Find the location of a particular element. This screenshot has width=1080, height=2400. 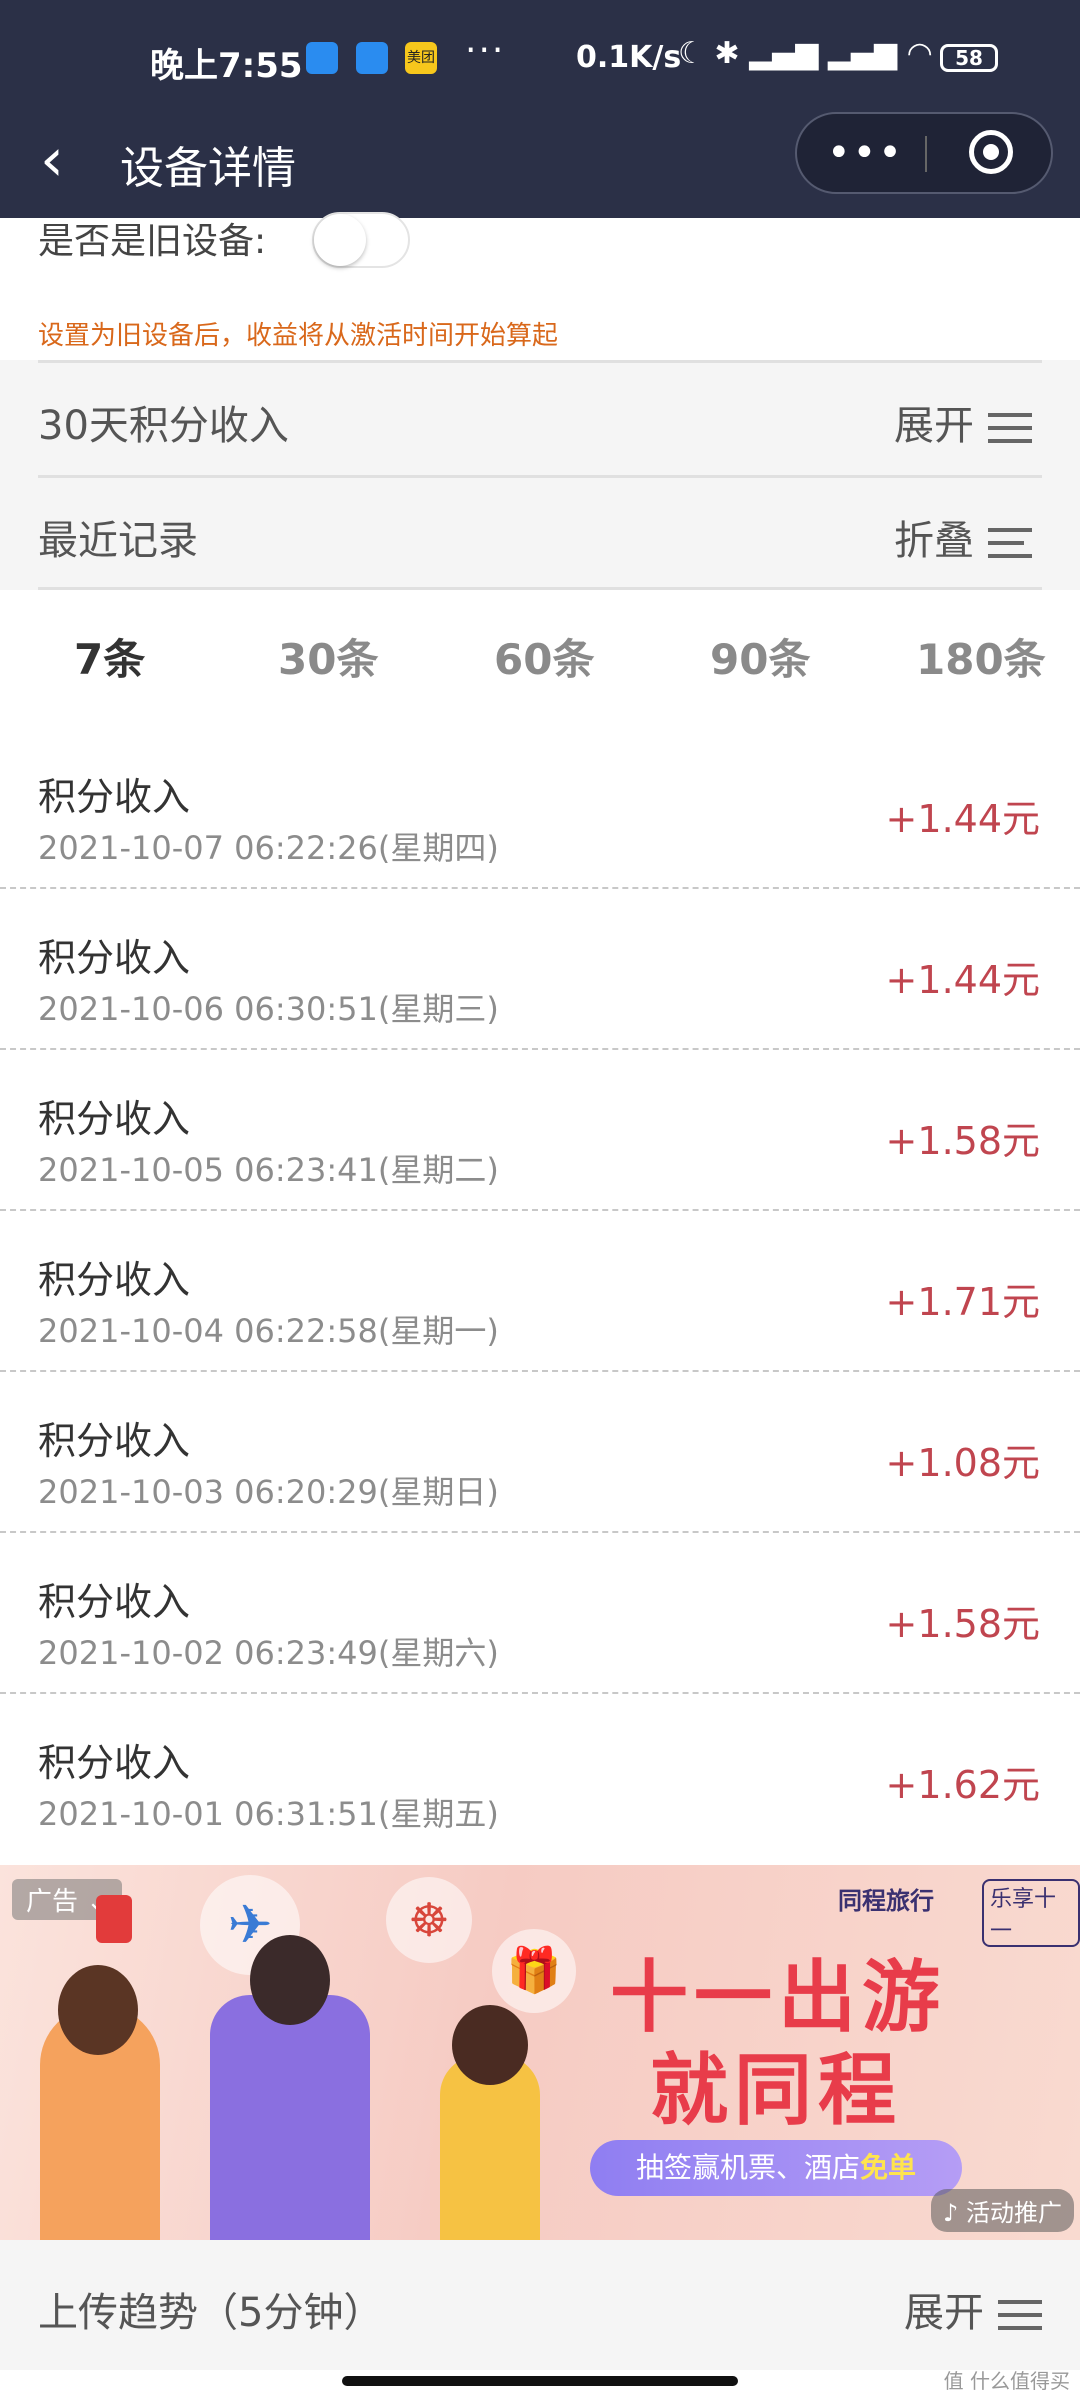

record-time: 2021-10-05 06:23:41(星期二) is located at coordinates (268, 1170).